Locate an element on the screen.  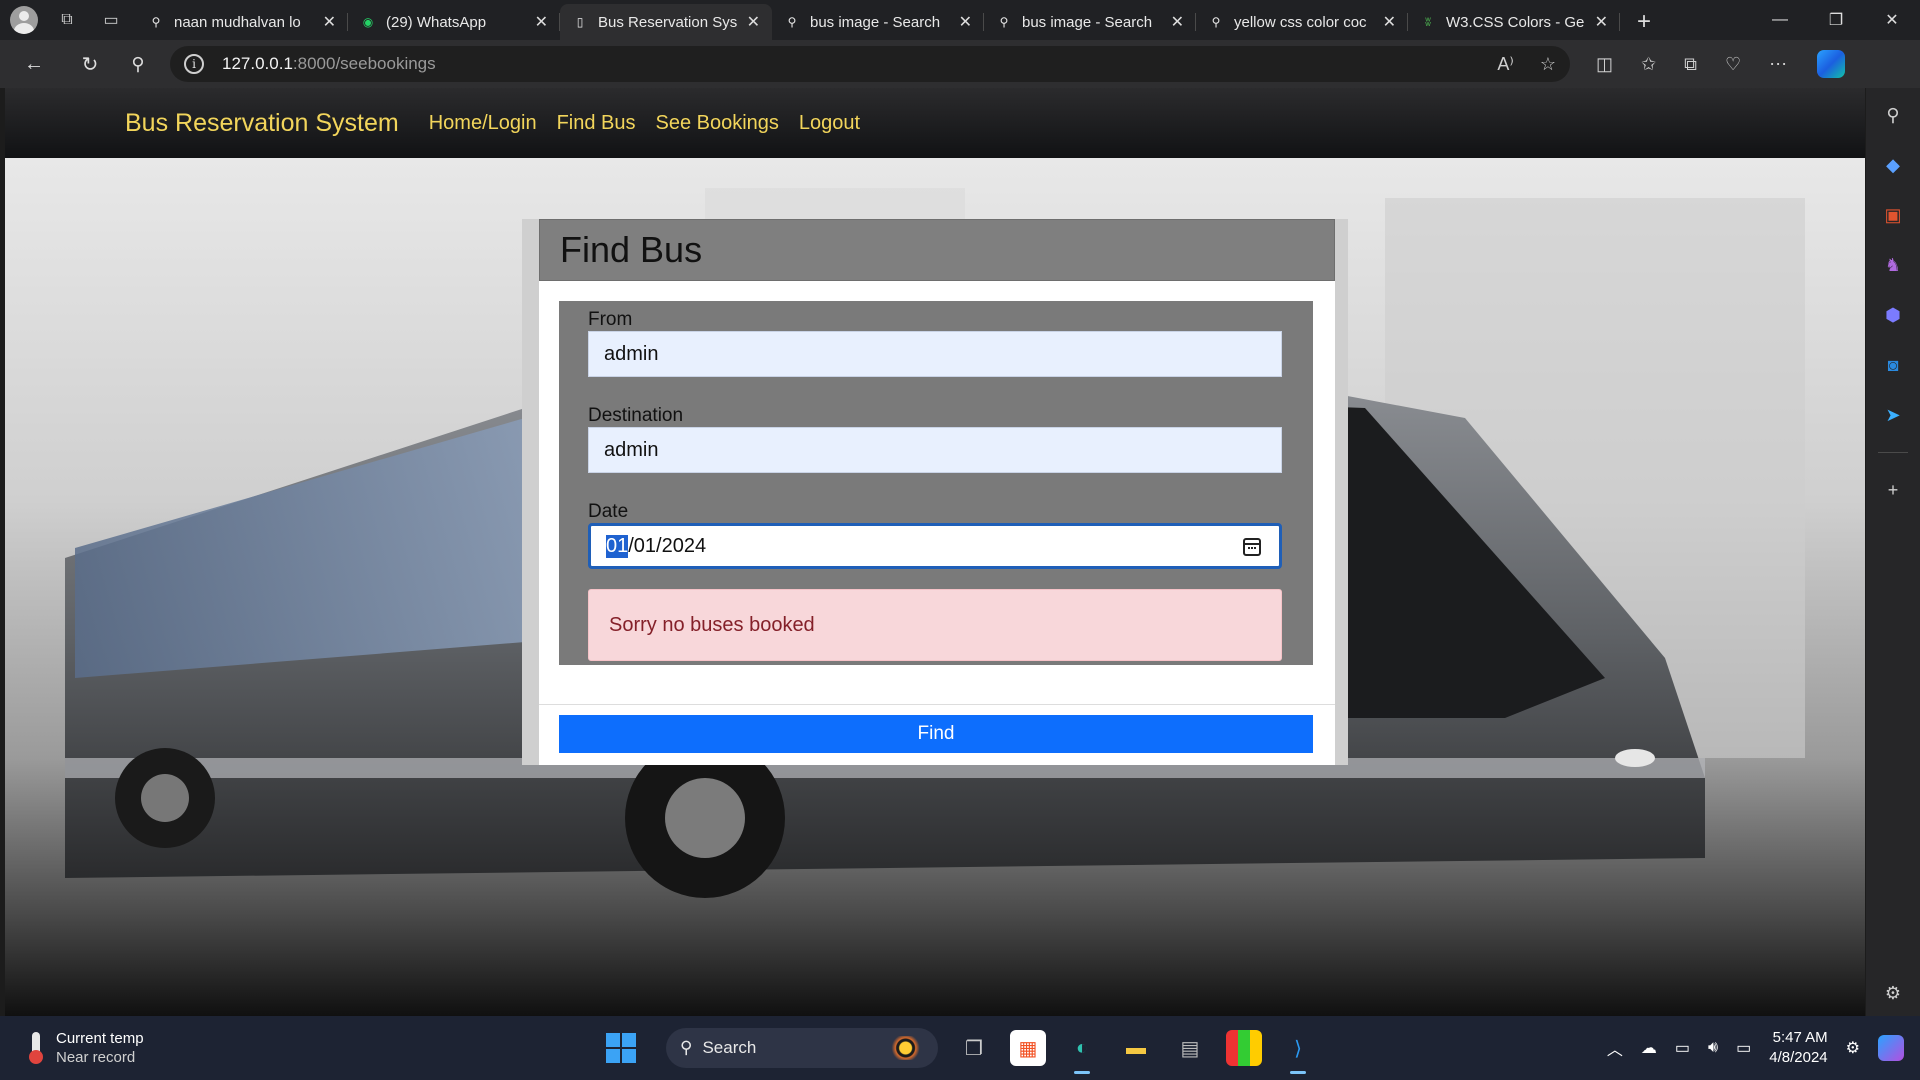
tab-actions-icon: ▭ is located at coordinates (111, 20).